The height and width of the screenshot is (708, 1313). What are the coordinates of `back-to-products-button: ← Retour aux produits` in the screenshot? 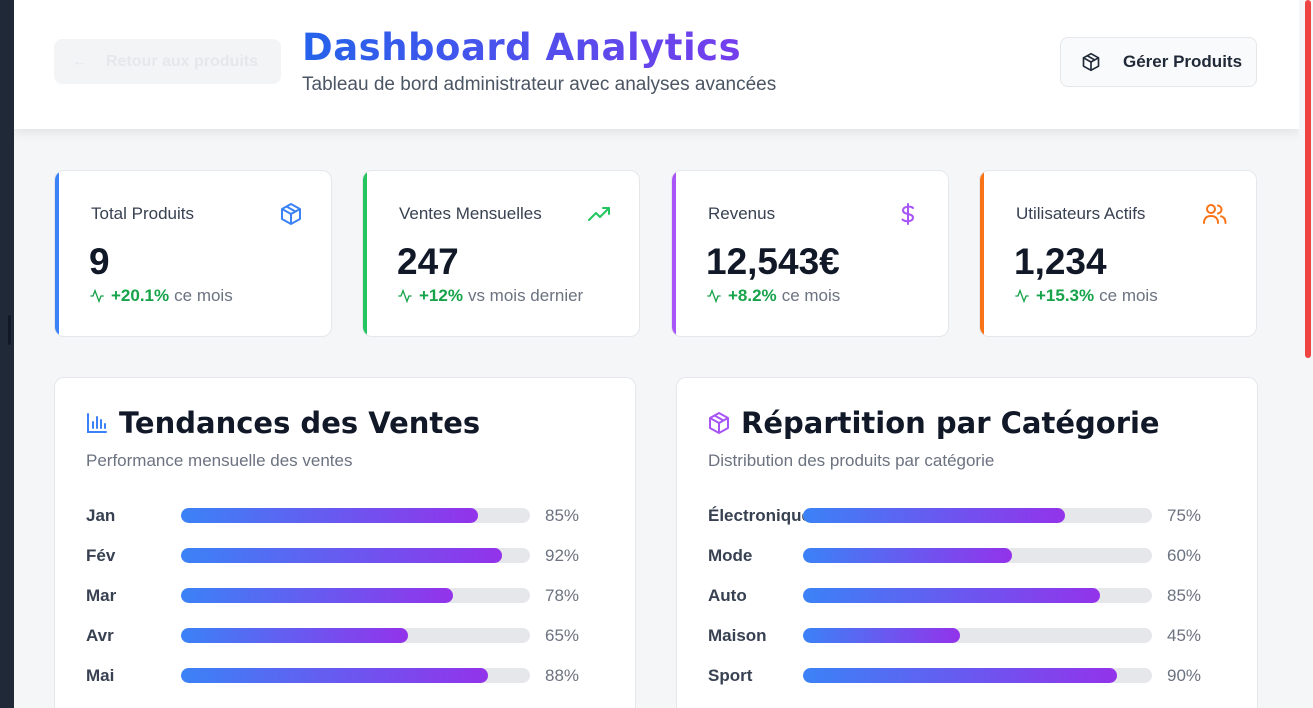 It's located at (167, 61).